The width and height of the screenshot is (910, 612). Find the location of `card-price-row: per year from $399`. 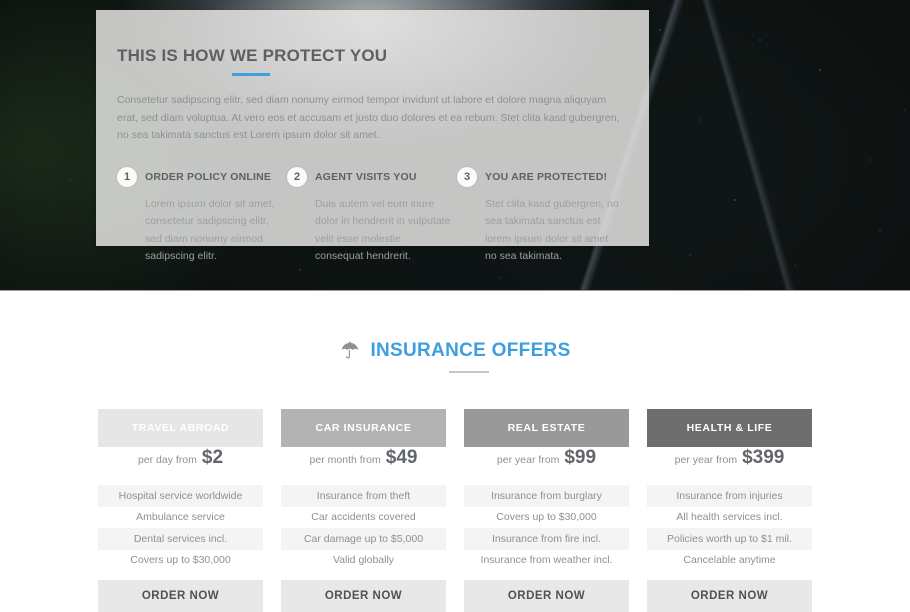

card-price-row: per year from $399 is located at coordinates (729, 466).